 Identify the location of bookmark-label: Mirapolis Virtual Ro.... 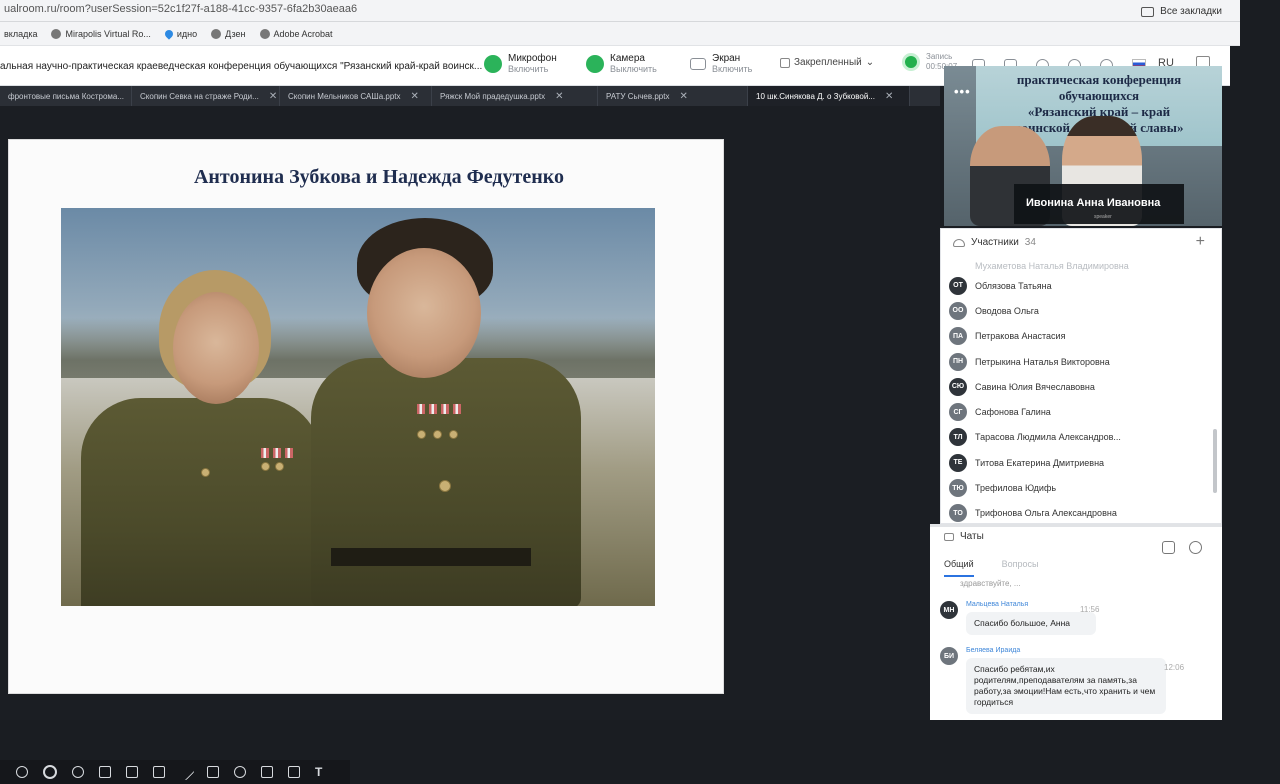
(108, 33).